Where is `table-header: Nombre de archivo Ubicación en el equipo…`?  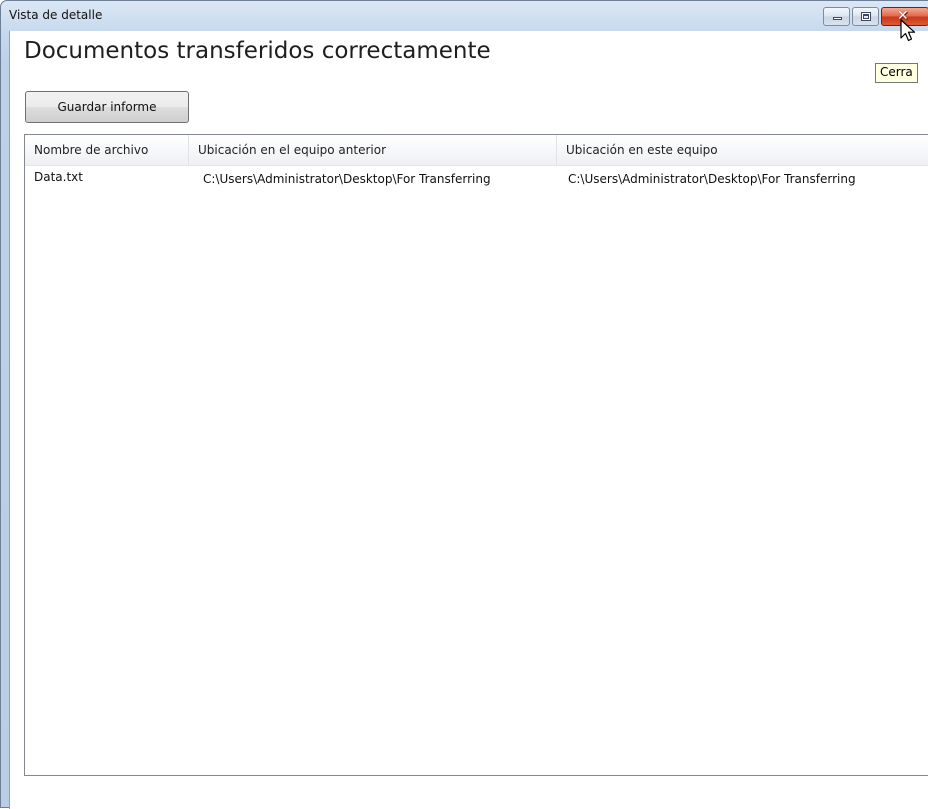 table-header: Nombre de archivo Ubicación en el equipo… is located at coordinates (476, 150).